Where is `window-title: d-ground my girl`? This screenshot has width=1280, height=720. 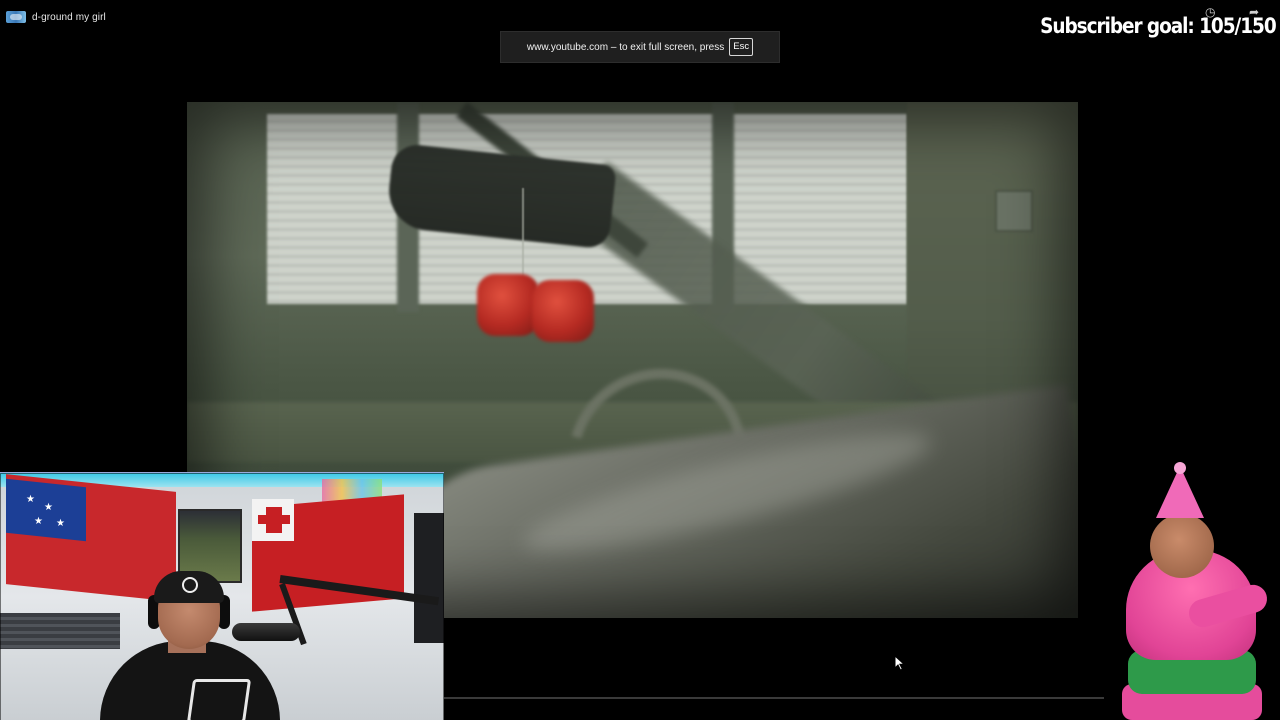
window-title: d-ground my girl is located at coordinates (69, 17).